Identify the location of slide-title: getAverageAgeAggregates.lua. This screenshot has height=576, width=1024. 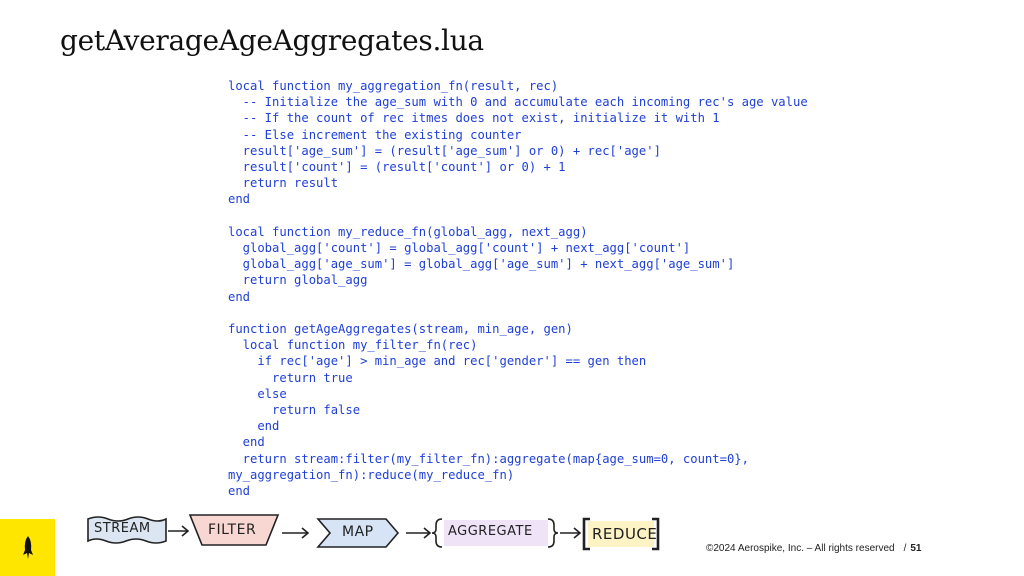
(272, 40).